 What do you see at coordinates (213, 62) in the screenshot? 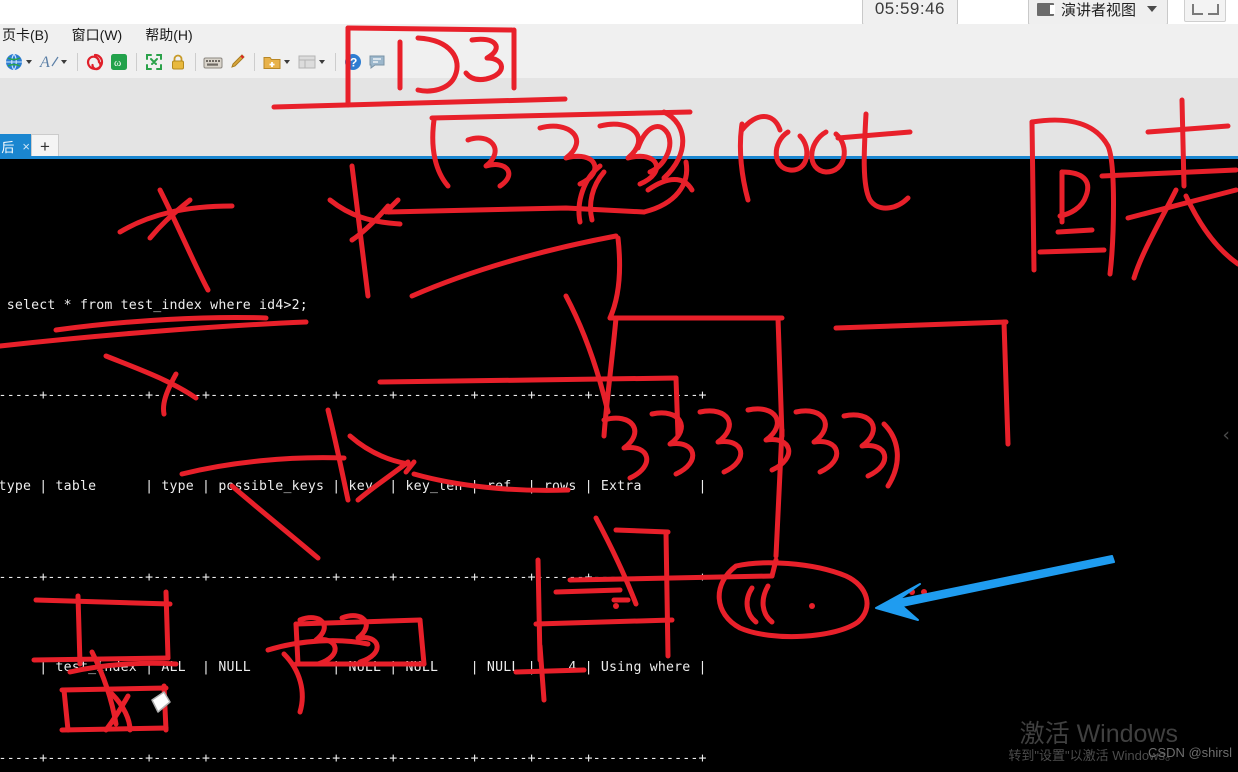
I see `keyboard-icon` at bounding box center [213, 62].